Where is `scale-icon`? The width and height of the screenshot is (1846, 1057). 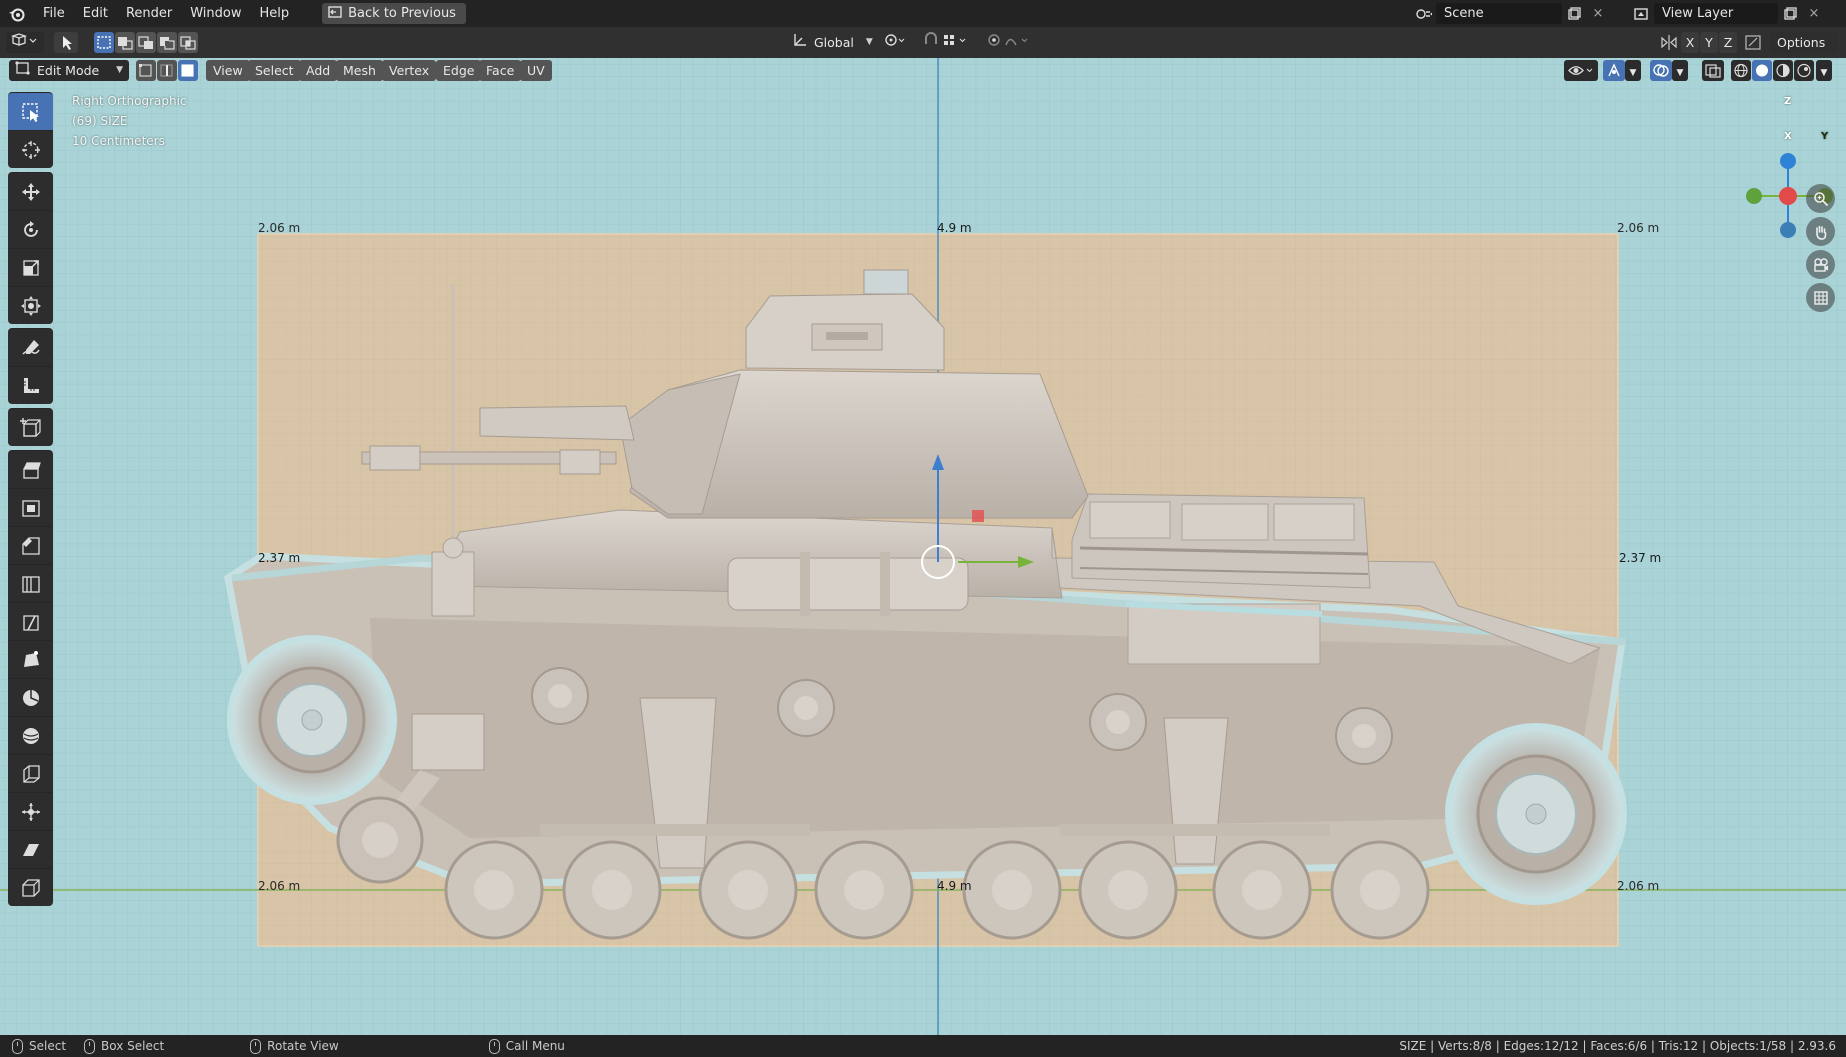 scale-icon is located at coordinates (30, 267).